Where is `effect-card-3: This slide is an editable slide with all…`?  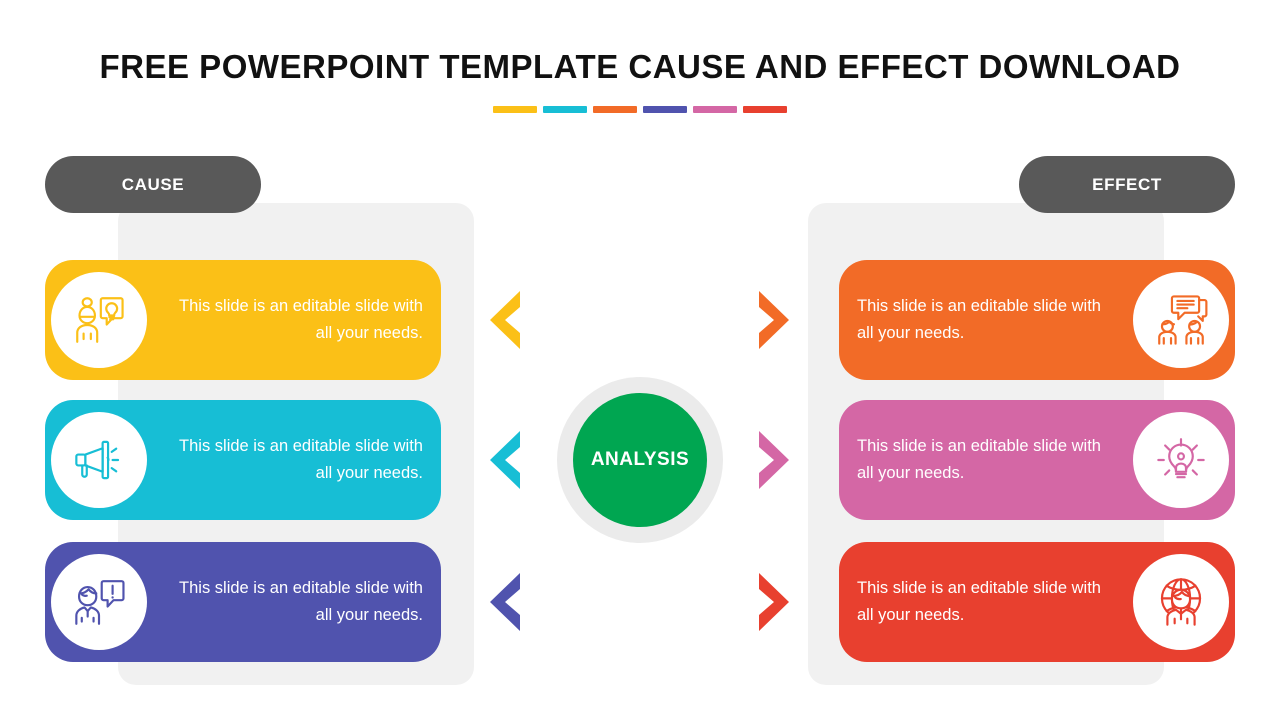
effect-card-3: This slide is an editable slide with all… is located at coordinates (1037, 602).